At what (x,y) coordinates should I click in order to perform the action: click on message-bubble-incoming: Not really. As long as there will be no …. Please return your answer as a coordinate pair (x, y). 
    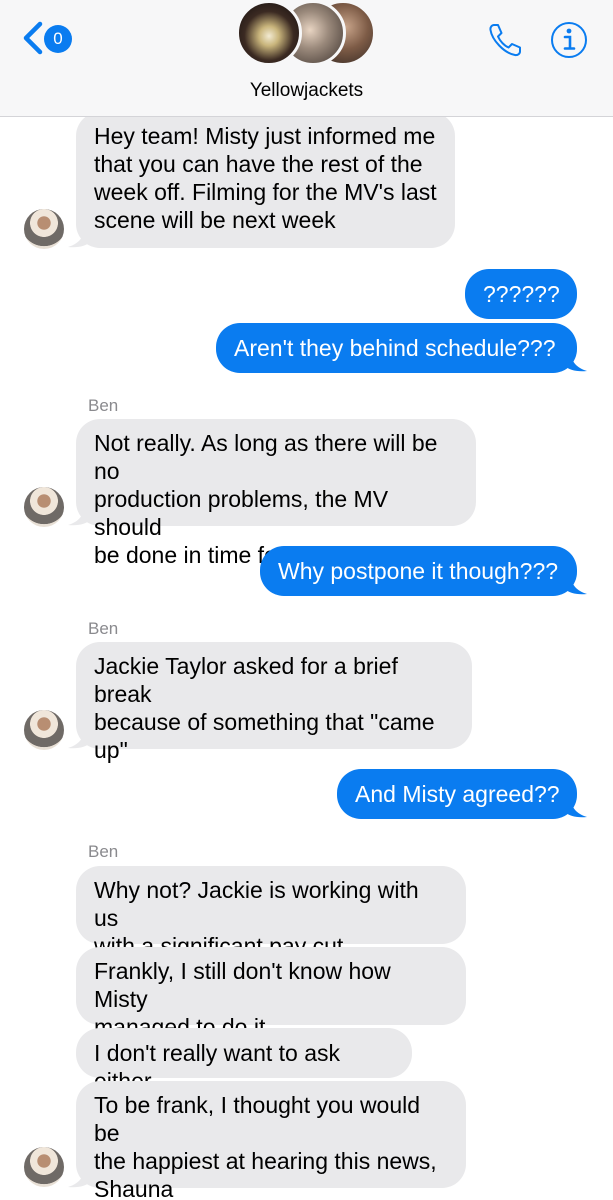
    Looking at the image, I should click on (276, 493).